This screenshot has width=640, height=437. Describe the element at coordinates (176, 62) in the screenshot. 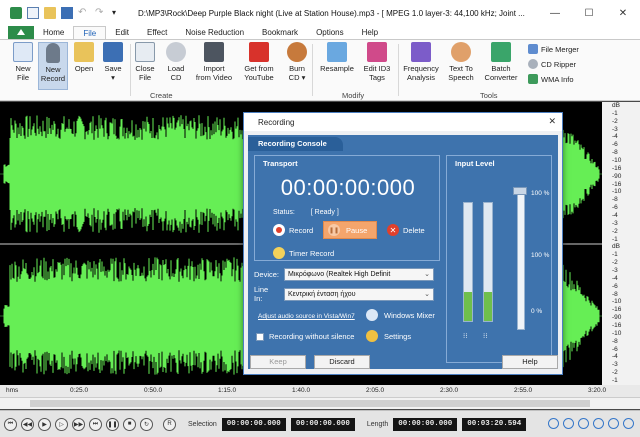

I see `load-cd-button: Load CD` at that location.